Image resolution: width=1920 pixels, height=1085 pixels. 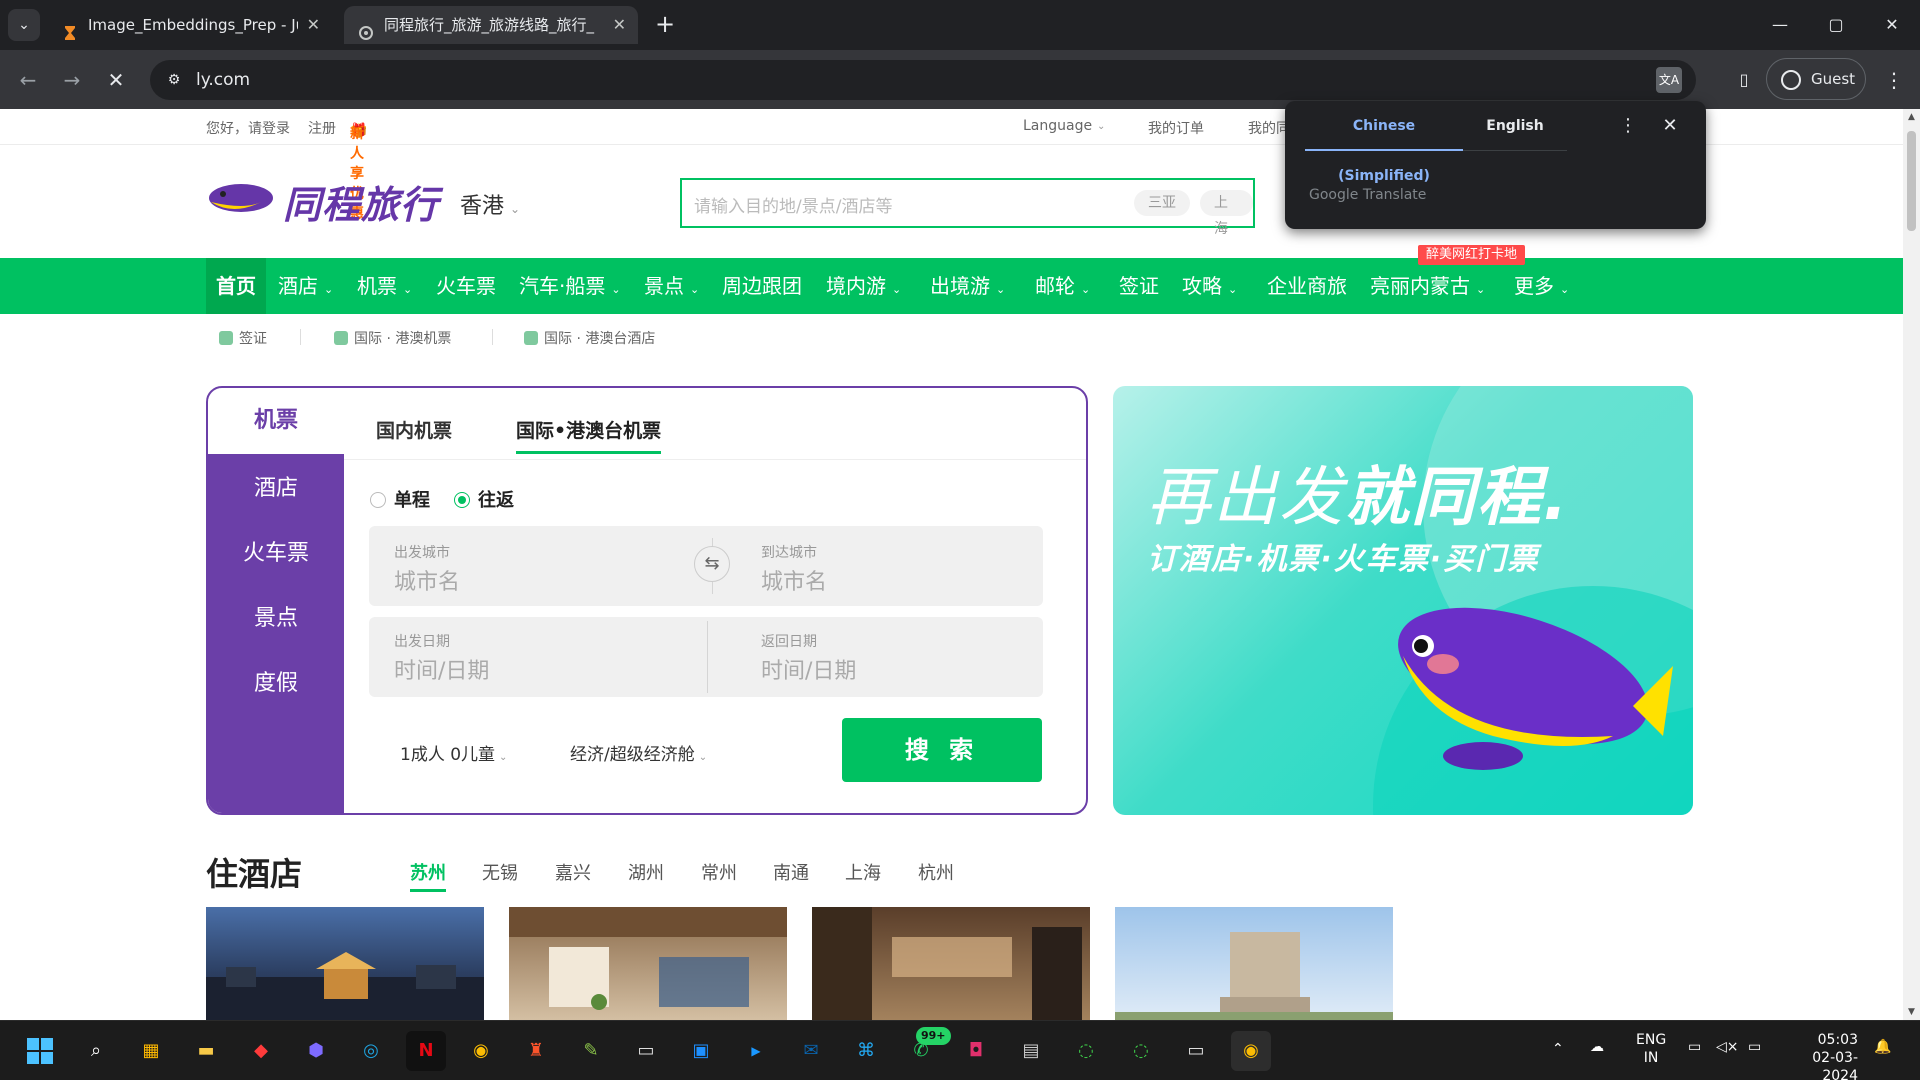 What do you see at coordinates (24, 25) in the screenshot?
I see `tab-search-button: ⌄` at bounding box center [24, 25].